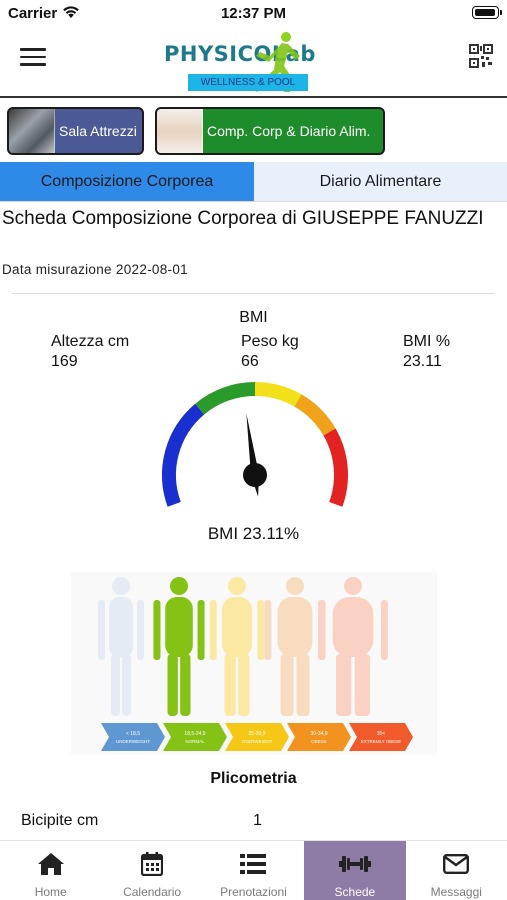  I want to click on nav-prenotazioni: Prenotazioni, so click(253, 870).